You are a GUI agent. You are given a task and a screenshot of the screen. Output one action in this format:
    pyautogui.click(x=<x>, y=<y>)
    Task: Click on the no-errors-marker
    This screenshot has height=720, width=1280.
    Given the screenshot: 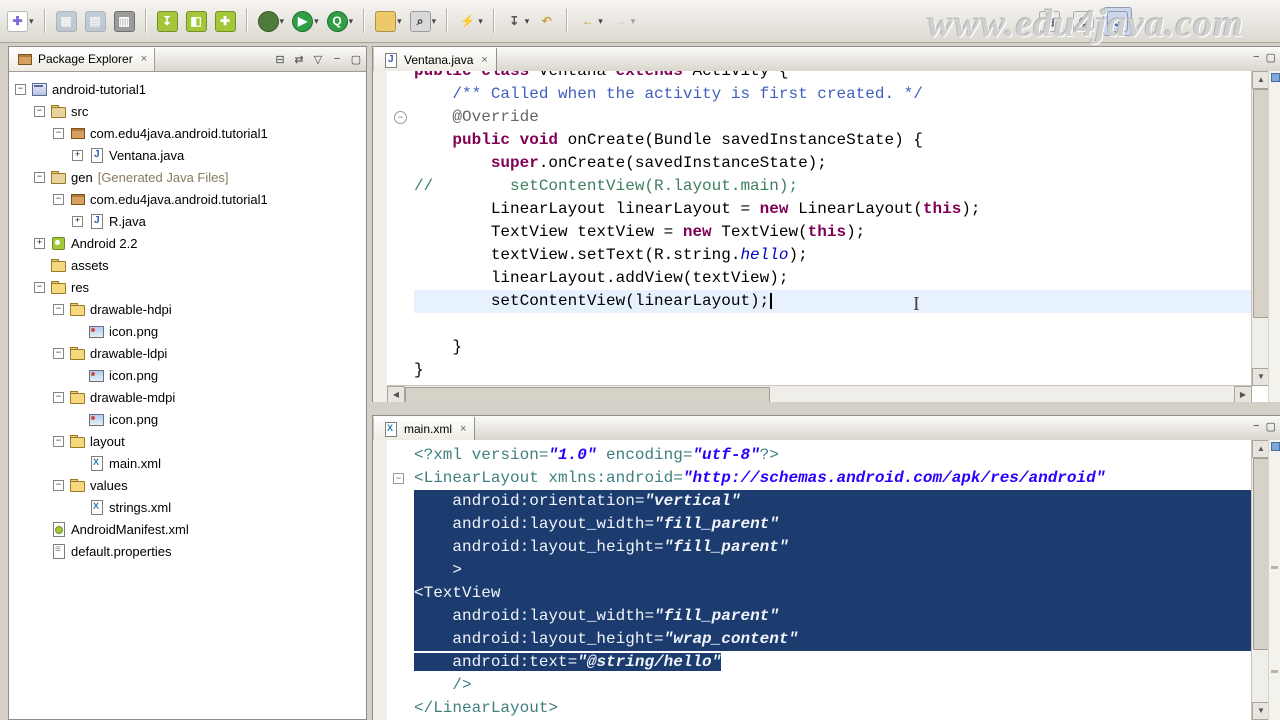 What is the action you would take?
    pyautogui.click(x=1275, y=77)
    